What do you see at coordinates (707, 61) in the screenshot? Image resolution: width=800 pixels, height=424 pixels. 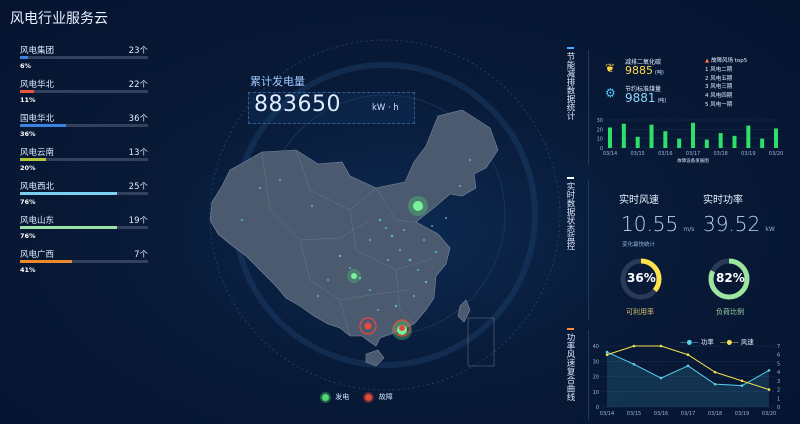 I see `warning-icon: ▲` at bounding box center [707, 61].